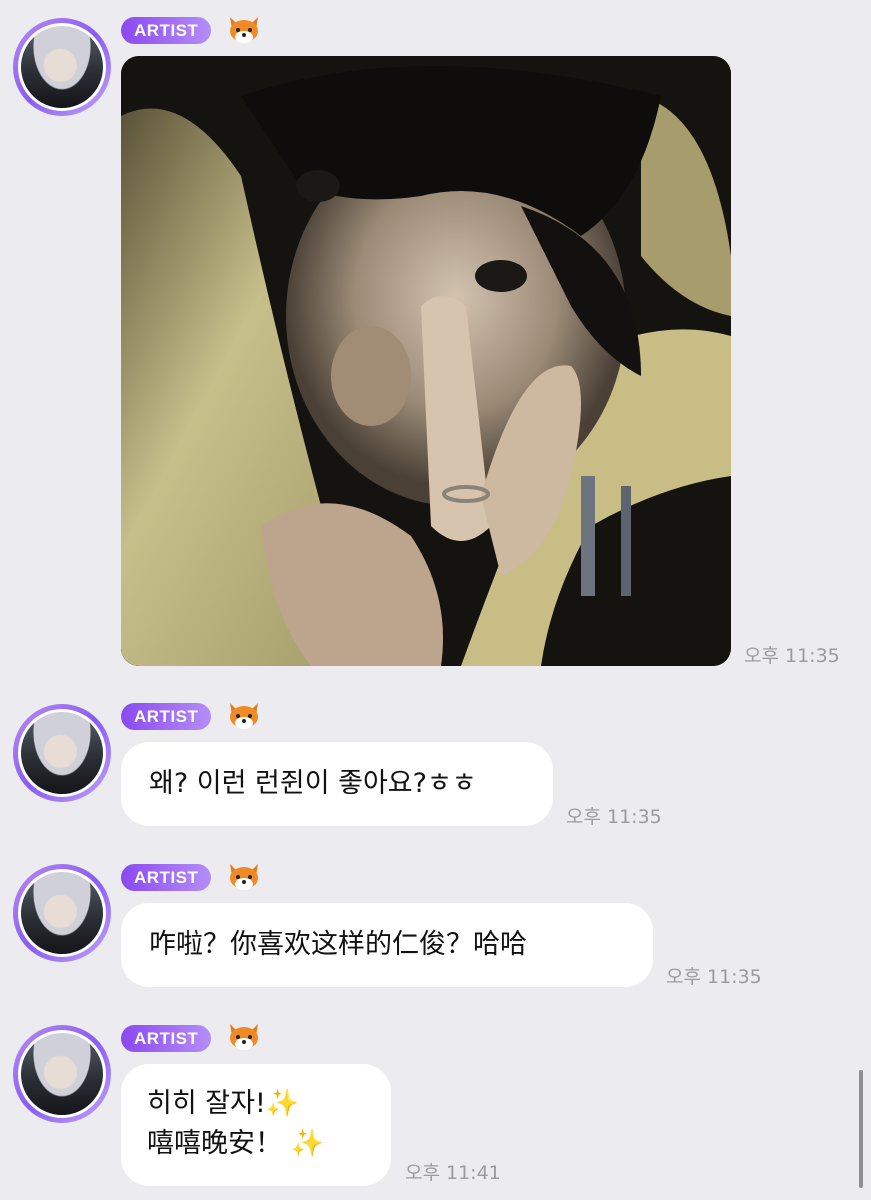  Describe the element at coordinates (223, 1103) in the screenshot. I see `message-line-1: 히히 잘자!✨` at that location.